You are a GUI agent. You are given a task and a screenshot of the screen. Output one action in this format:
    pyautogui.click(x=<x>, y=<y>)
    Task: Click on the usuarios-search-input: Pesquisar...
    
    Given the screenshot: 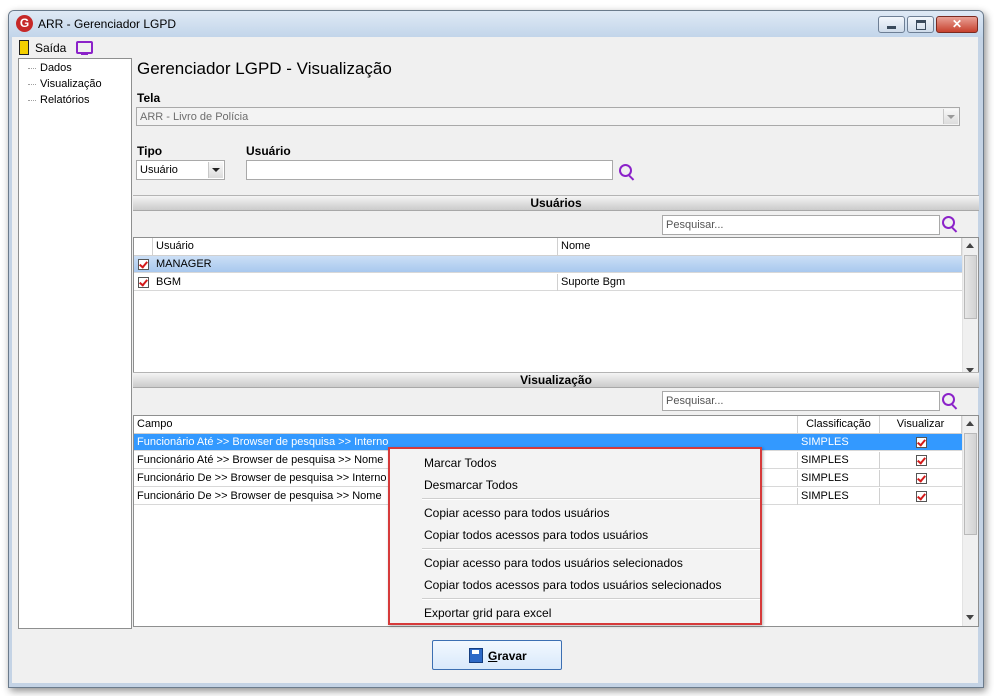 What is the action you would take?
    pyautogui.click(x=801, y=225)
    